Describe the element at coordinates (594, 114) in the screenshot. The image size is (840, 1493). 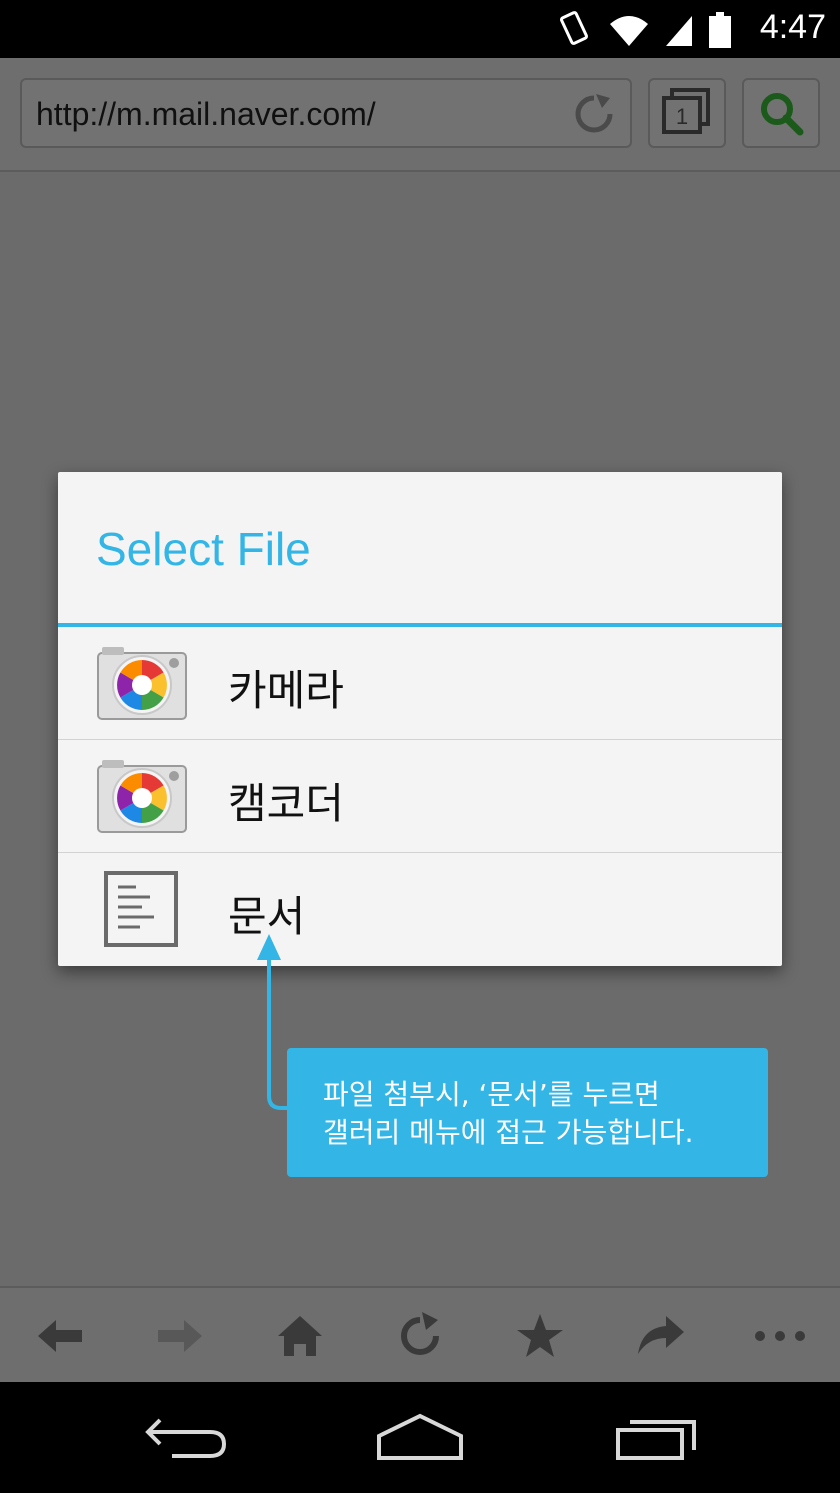
I see `reload-icon` at that location.